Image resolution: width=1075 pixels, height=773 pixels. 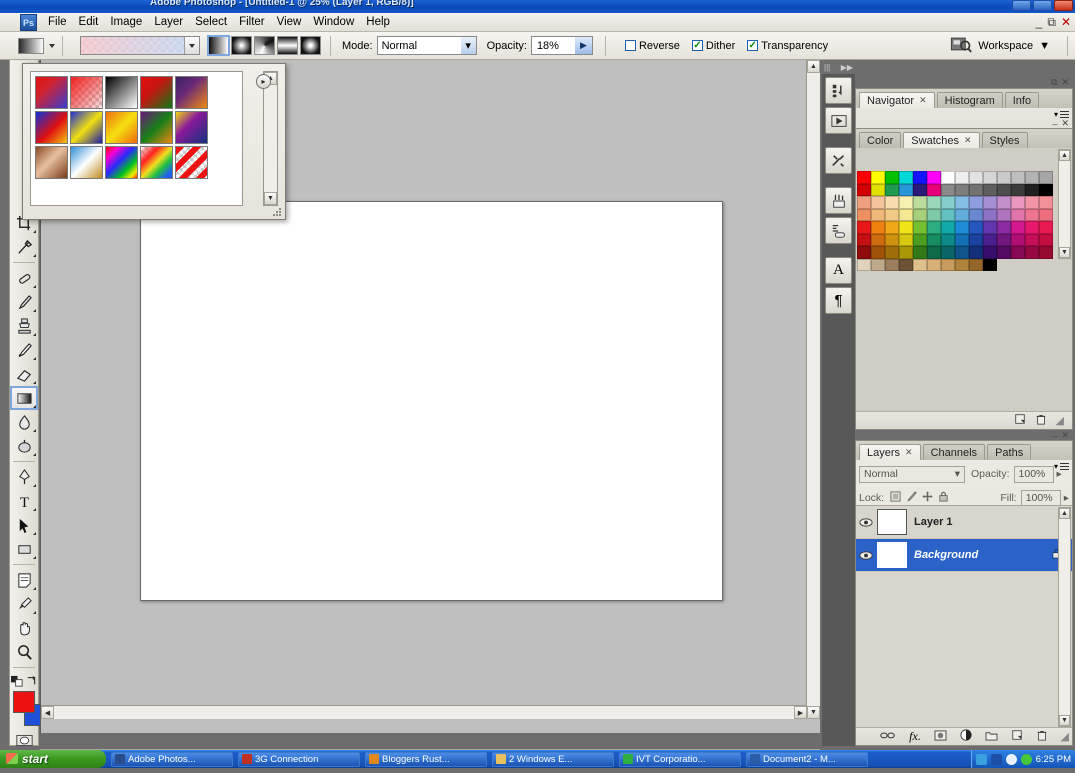 I want to click on gradient-picker-popup: ▲ ▼ ▸, so click(x=154, y=141).